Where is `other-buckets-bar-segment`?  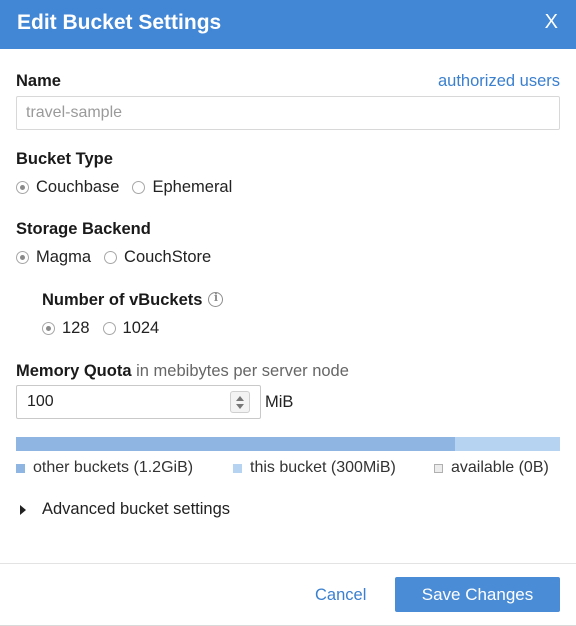
other-buckets-bar-segment is located at coordinates (235, 444).